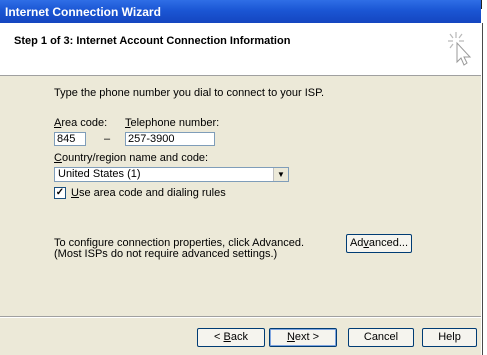  I want to click on telephone-input: 257-3900, so click(170, 139).